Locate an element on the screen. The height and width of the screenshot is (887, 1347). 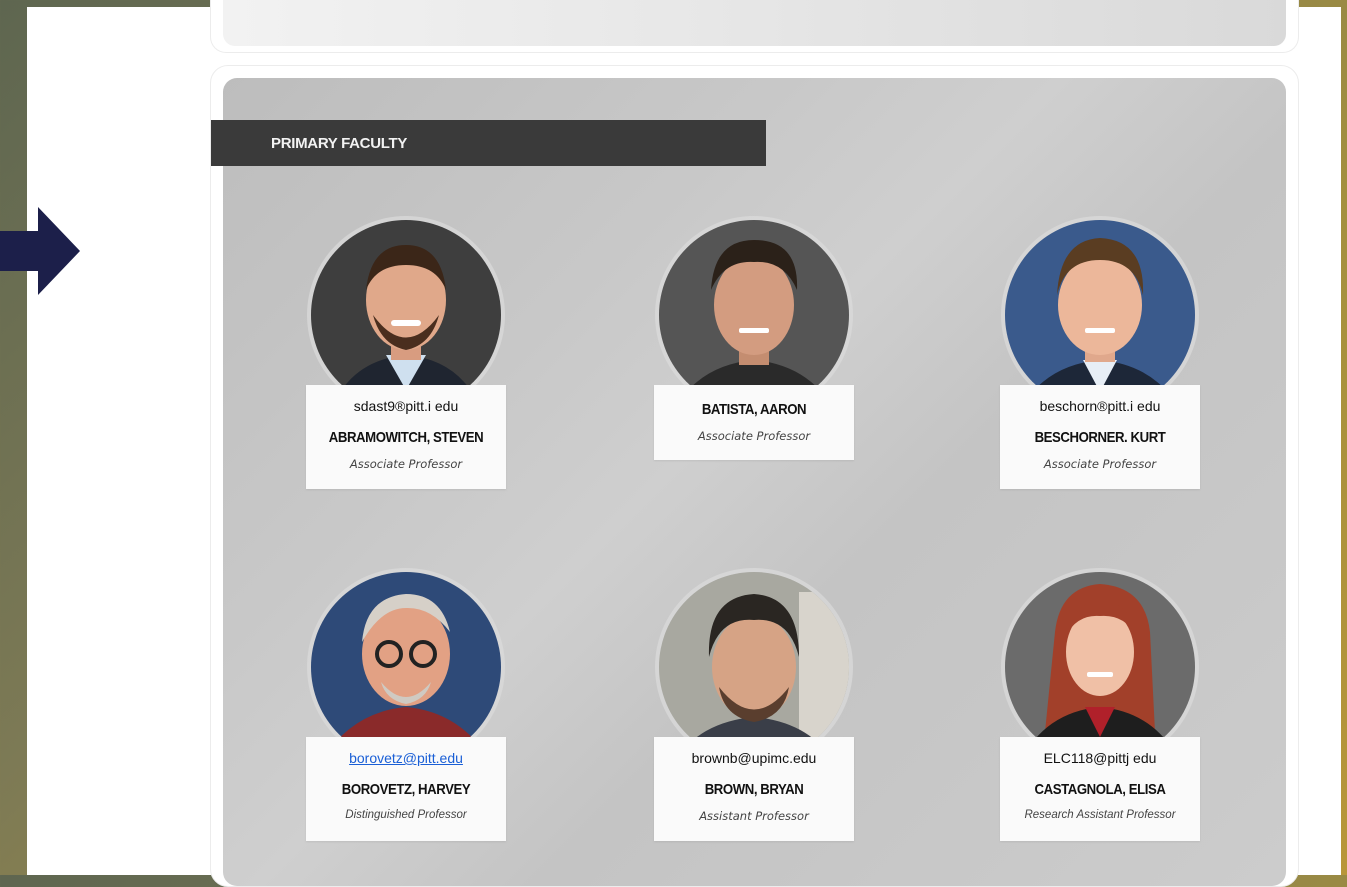
faculty-email: beschorn®pitt.i edu is located at coordinates (1100, 406).